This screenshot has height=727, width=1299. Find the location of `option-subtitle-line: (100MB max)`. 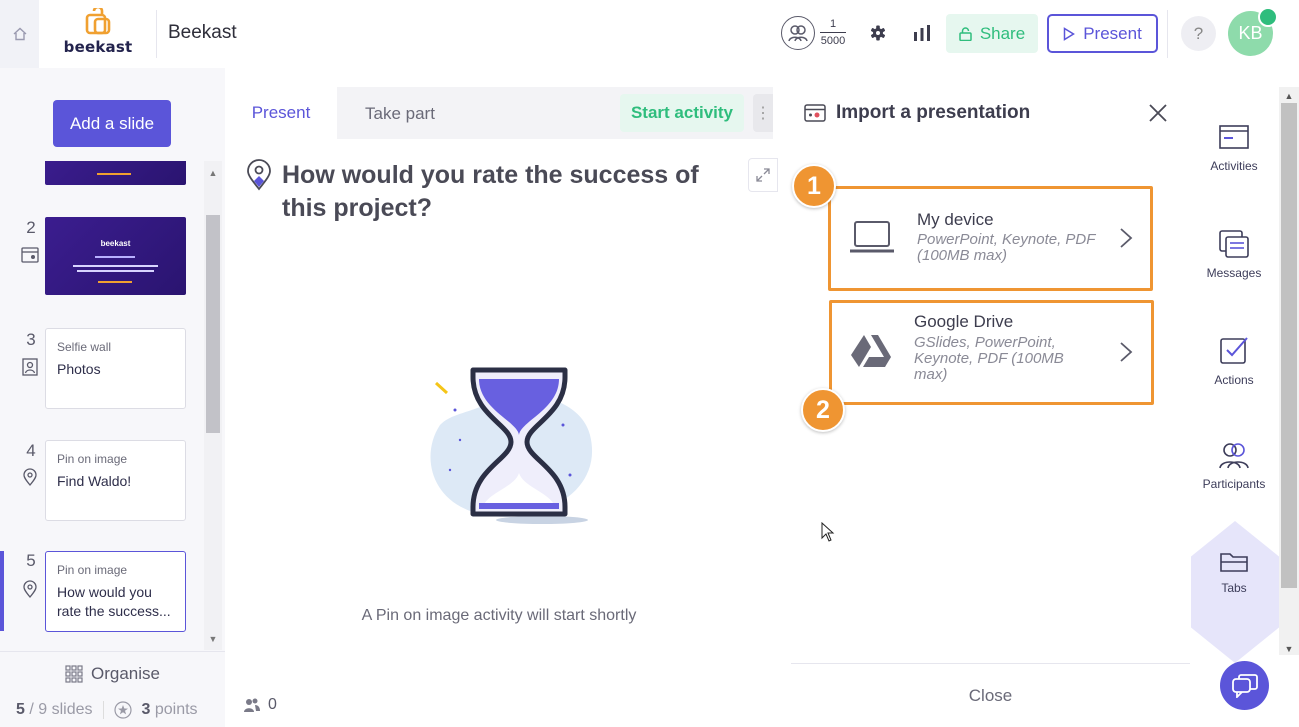

option-subtitle-line: (100MB max) is located at coordinates (962, 255).